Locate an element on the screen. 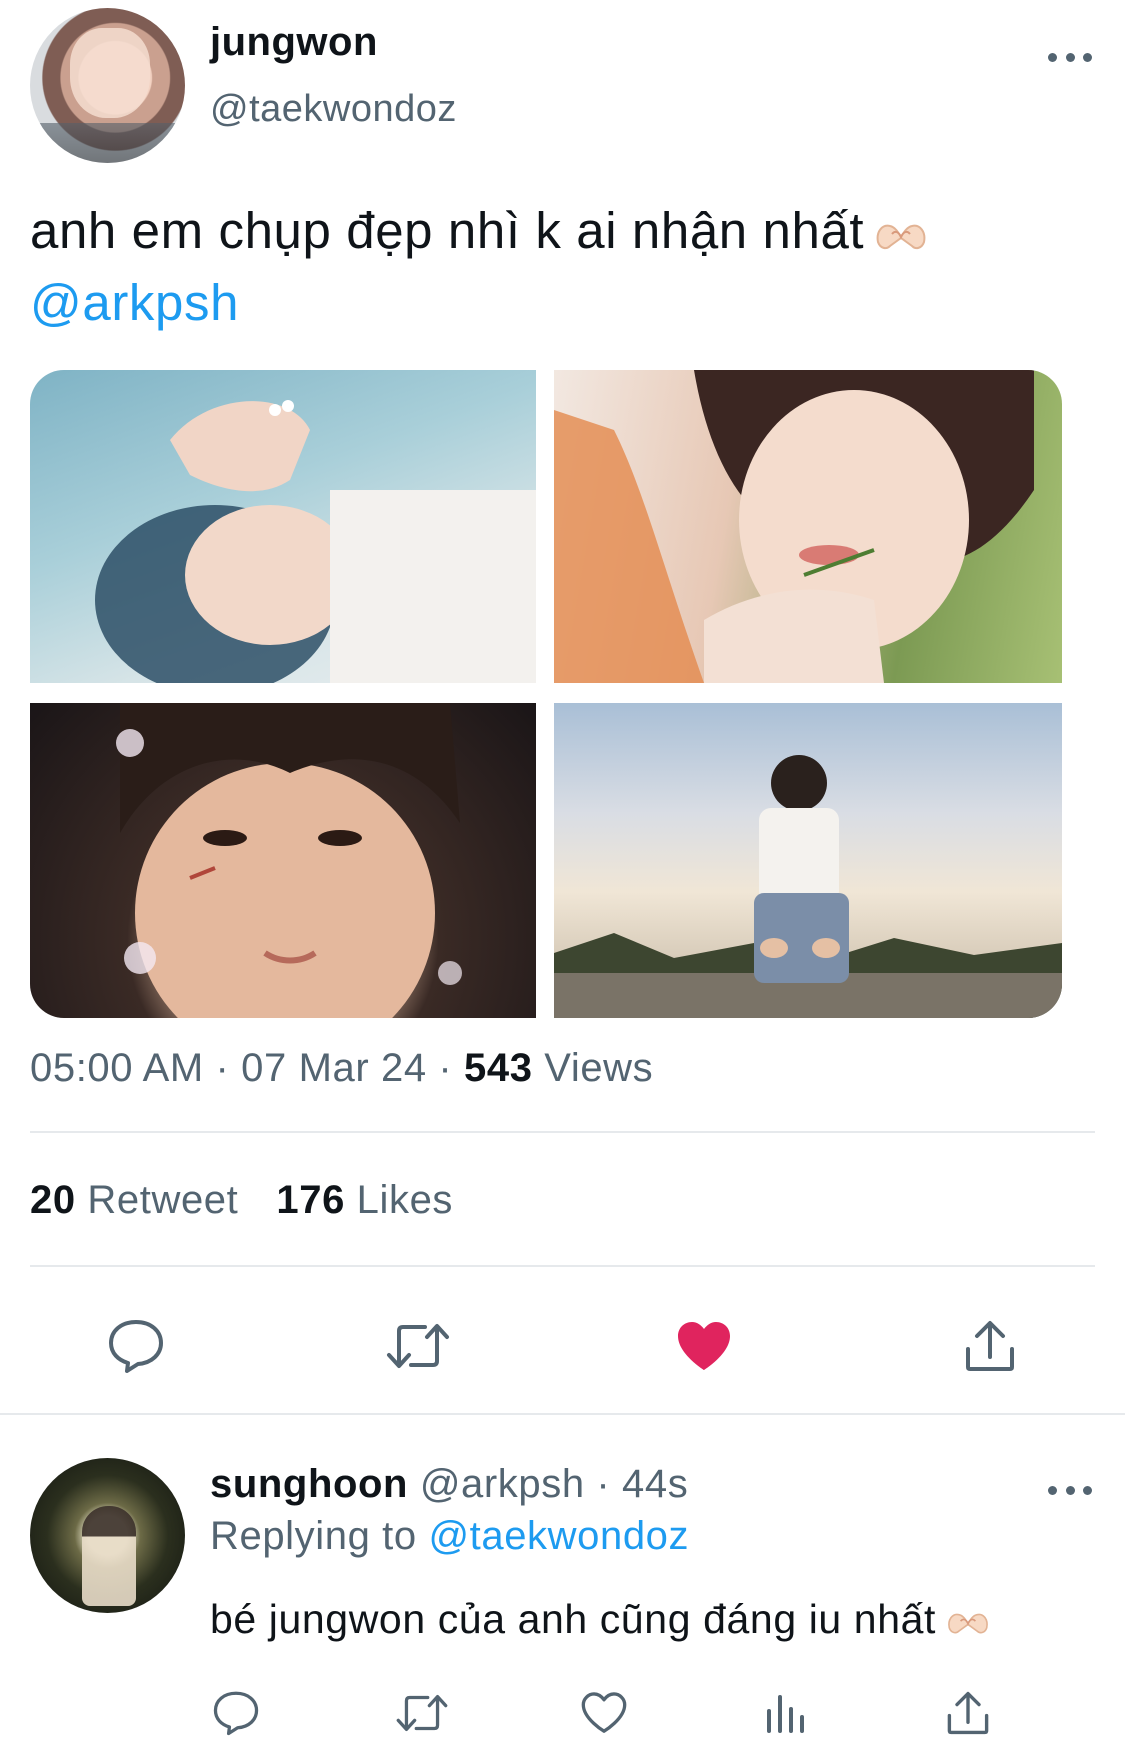 This screenshot has height=1743, width=1125. retweets-label: Retweet is located at coordinates (163, 1200).